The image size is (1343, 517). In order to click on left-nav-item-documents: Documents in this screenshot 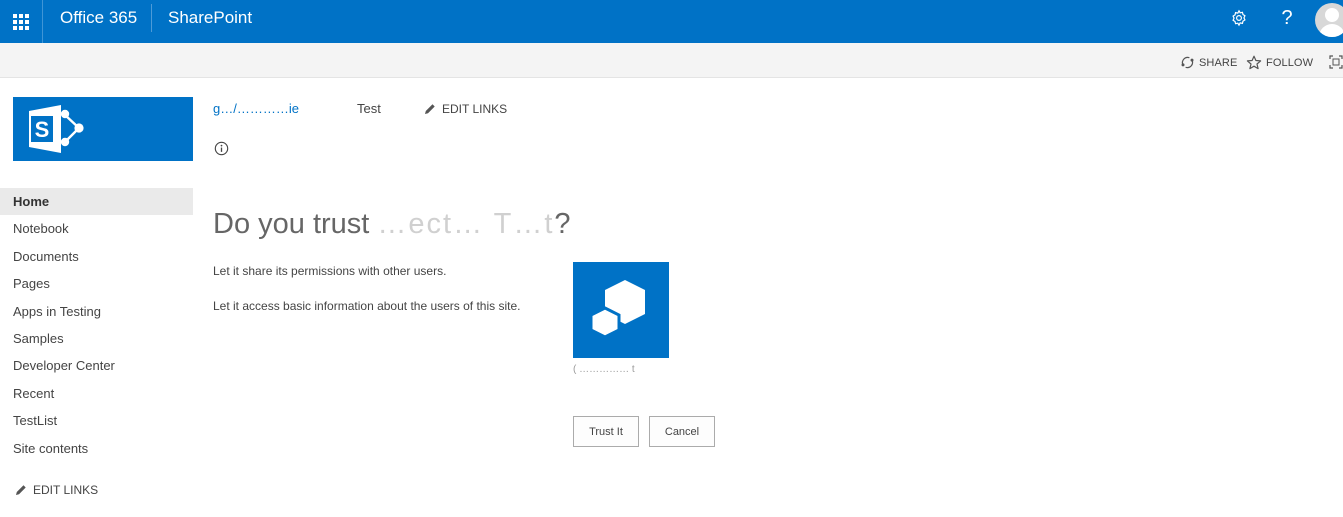, I will do `click(96, 256)`.